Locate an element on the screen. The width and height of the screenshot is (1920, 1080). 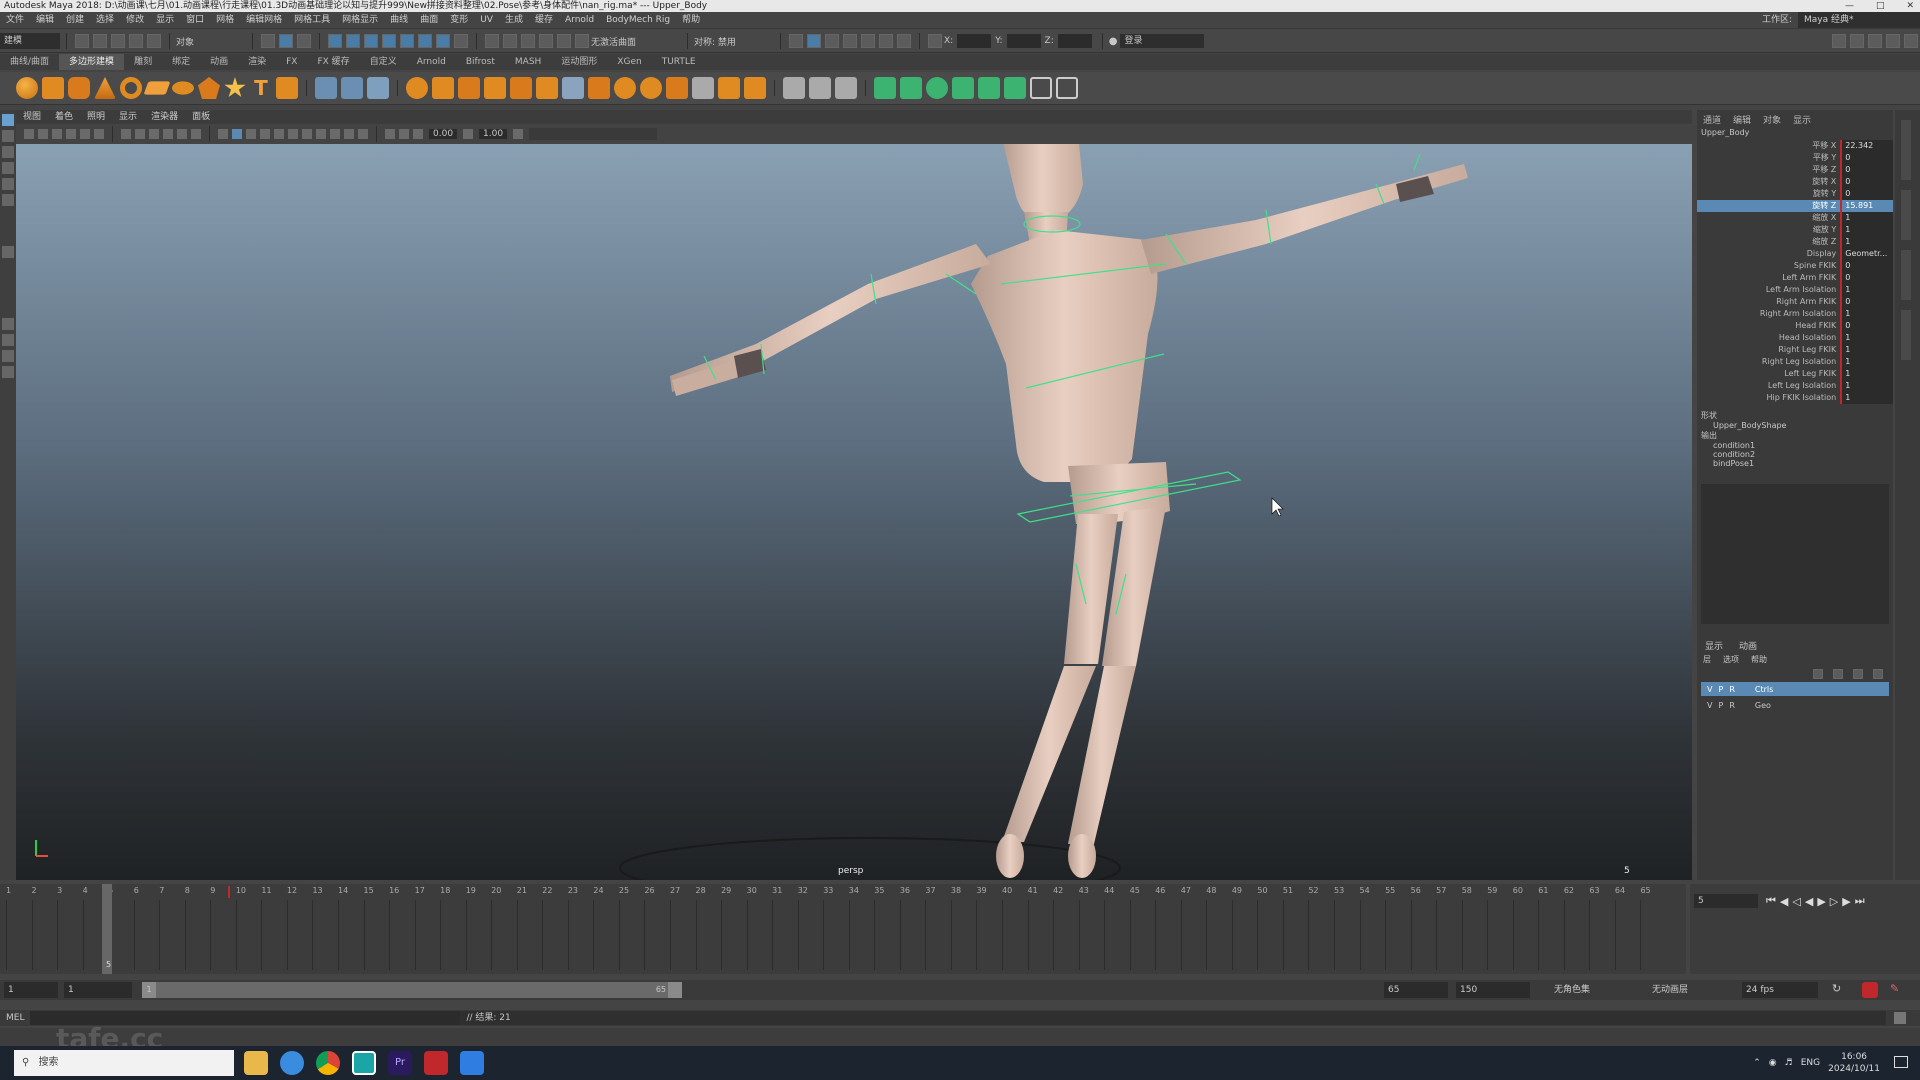
type-tool-icon: T is located at coordinates (261, 88).